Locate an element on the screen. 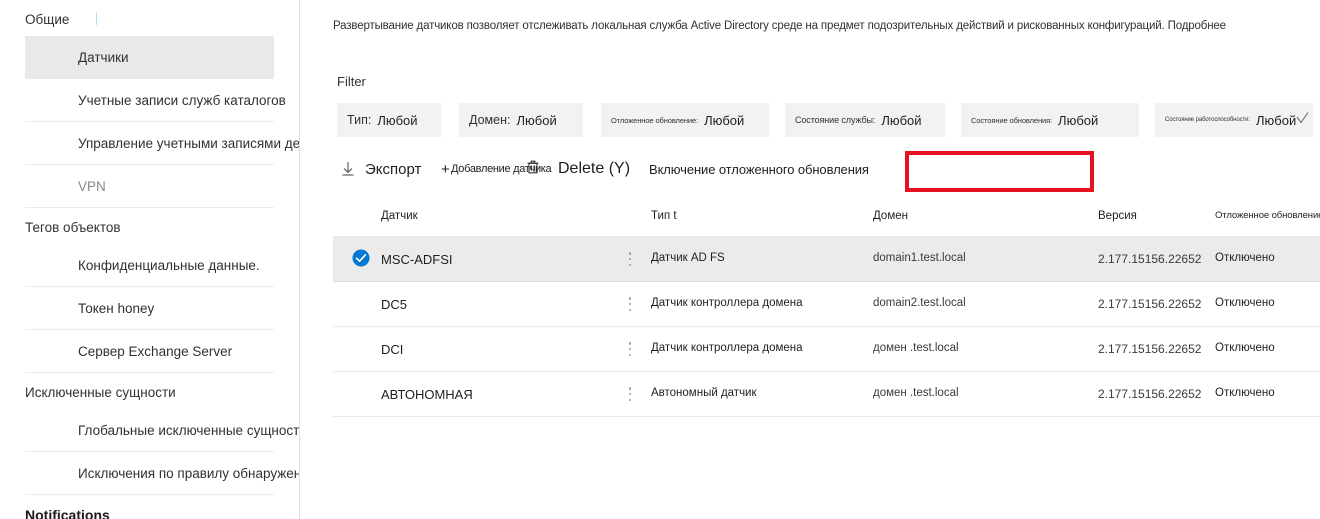 Image resolution: width=1320 pixels, height=519 pixels. cell-domain: domain1.test.local is located at coordinates (919, 258).